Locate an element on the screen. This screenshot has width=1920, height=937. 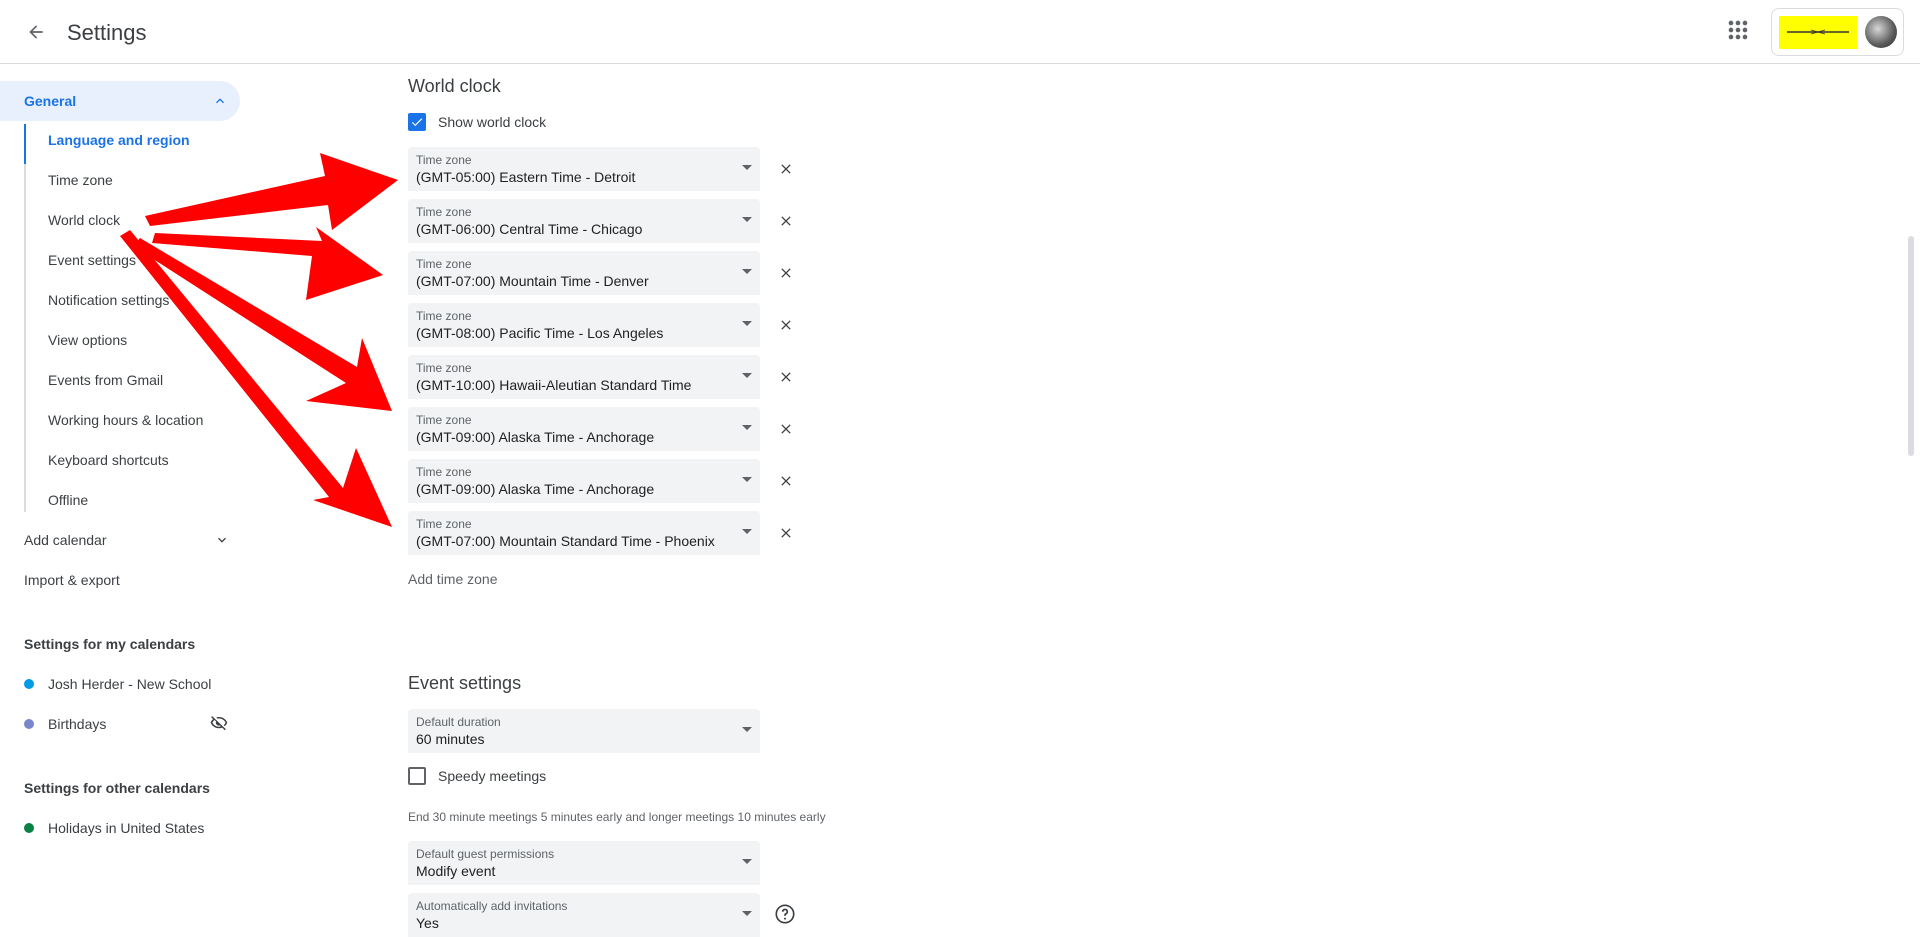
calendar-label: Josh Herder - New School is located at coordinates (130, 684).